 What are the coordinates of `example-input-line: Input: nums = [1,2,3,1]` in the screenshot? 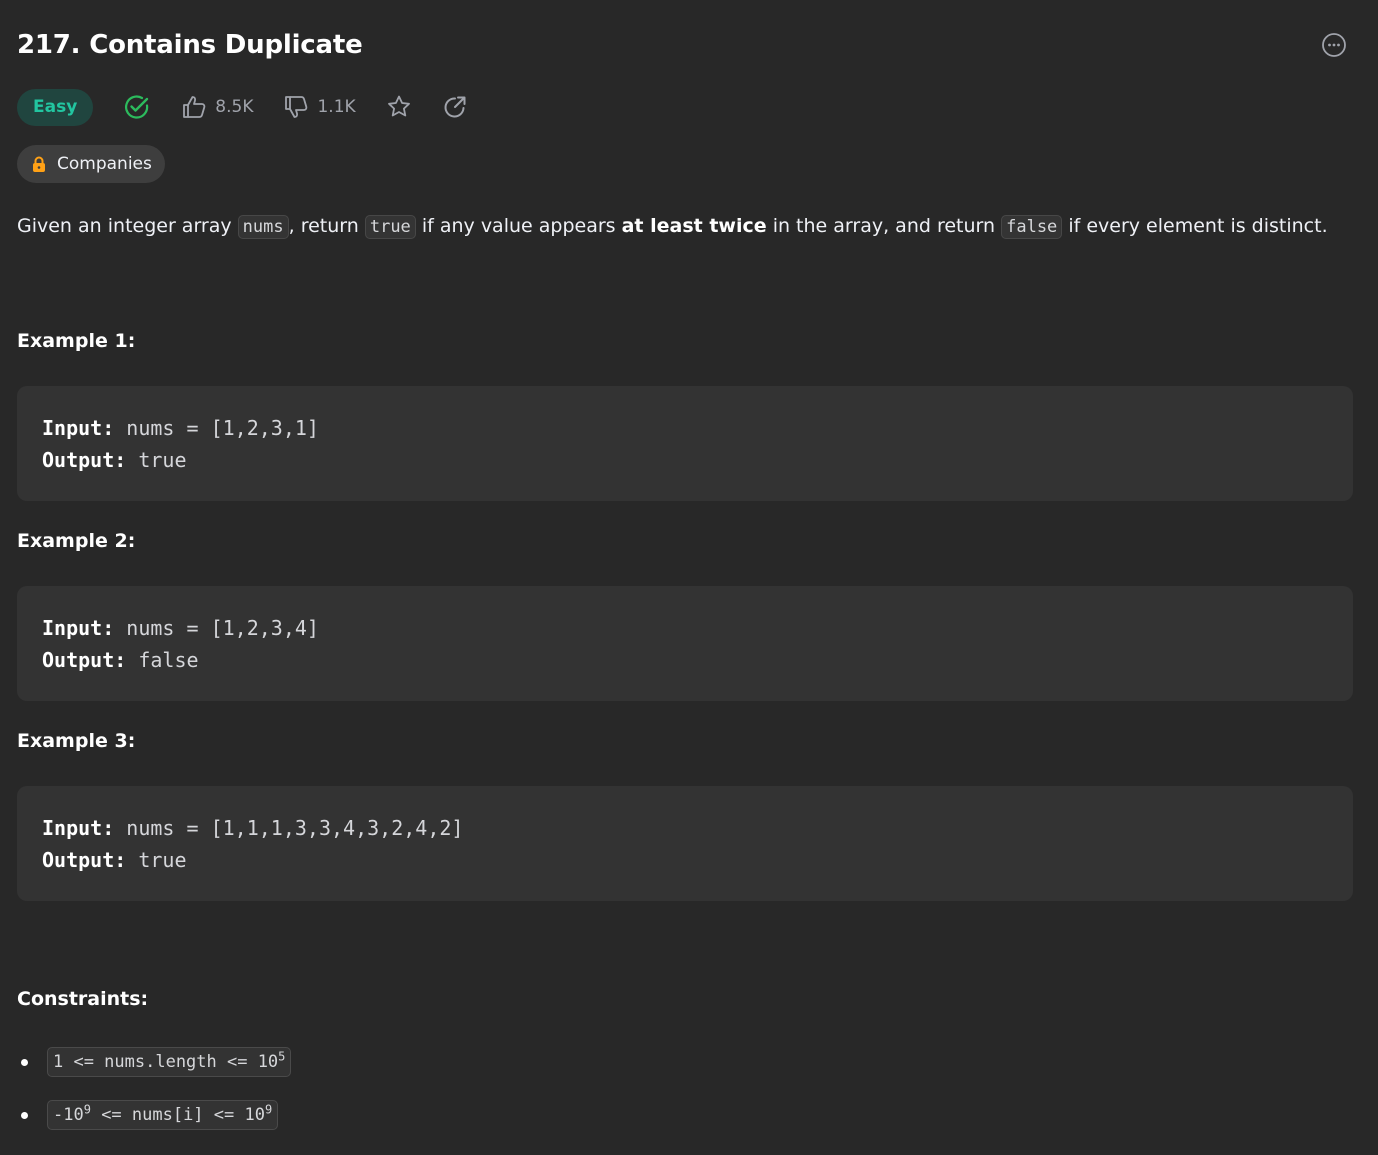 It's located at (180, 428).